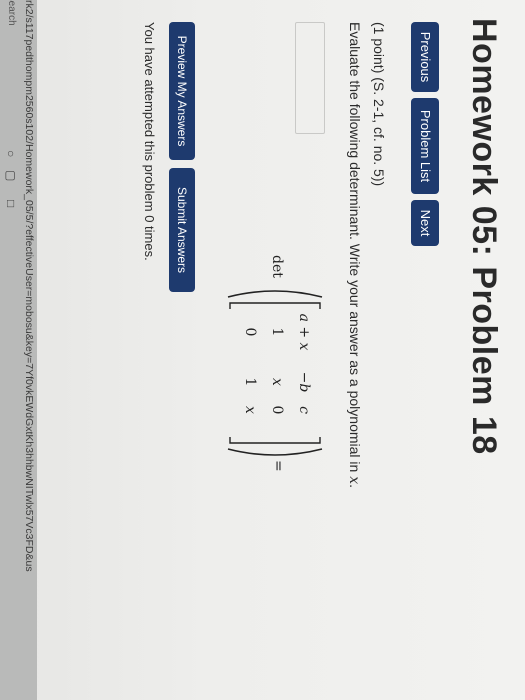  What do you see at coordinates (11, 13) in the screenshot?
I see `taskbar-search: Search` at bounding box center [11, 13].